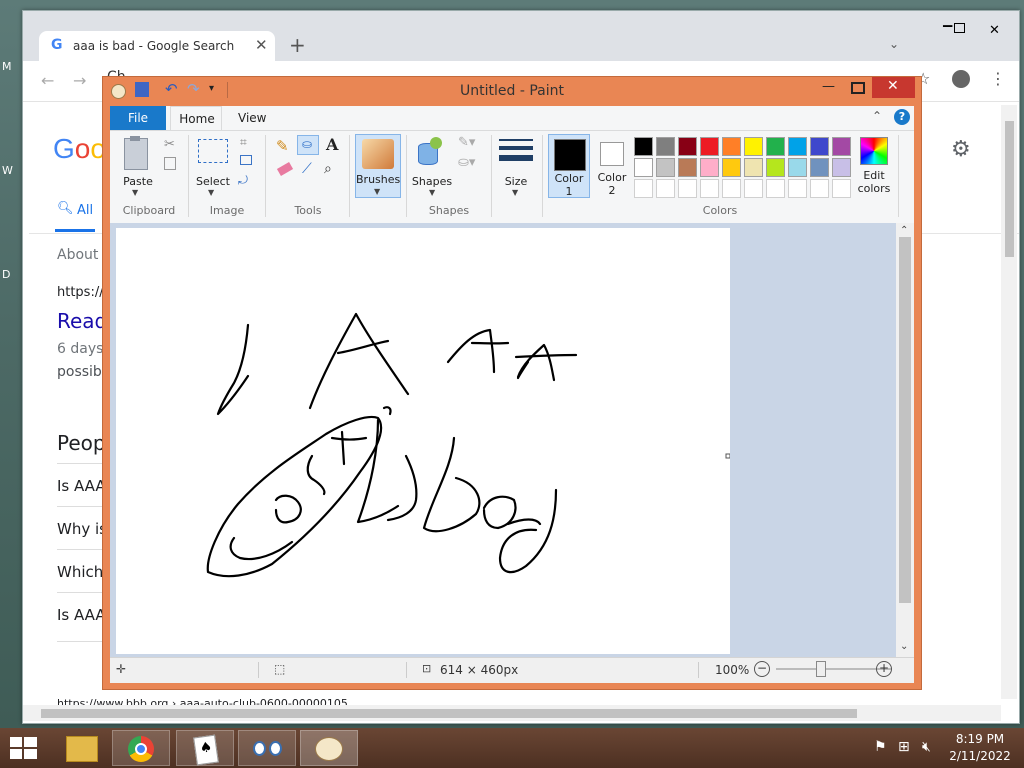  What do you see at coordinates (432, 181) in the screenshot?
I see `shapes-button: Shapes` at bounding box center [432, 181].